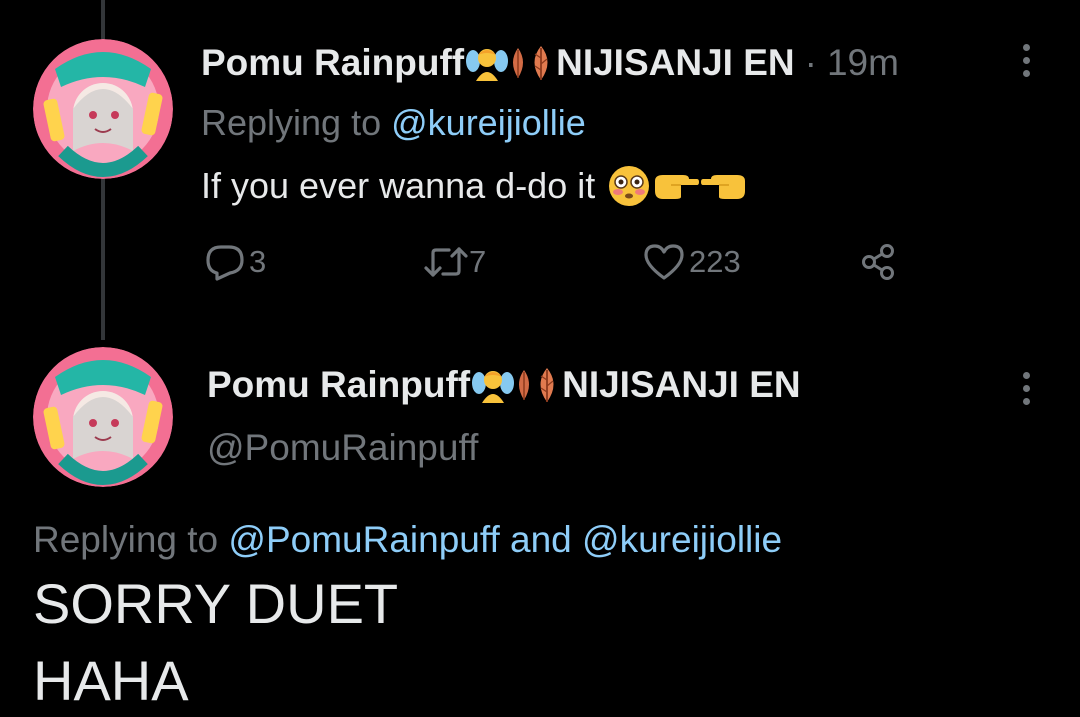  What do you see at coordinates (677, 187) in the screenshot?
I see `pointing-right-hand-icon` at bounding box center [677, 187].